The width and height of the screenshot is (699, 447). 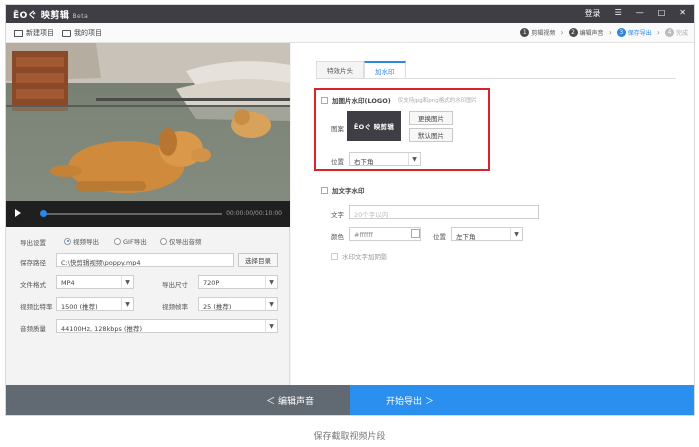 I want to click on audio-row: 音频质量 44100Hz, 128kbps (推荐) ▼, so click(x=148, y=327).